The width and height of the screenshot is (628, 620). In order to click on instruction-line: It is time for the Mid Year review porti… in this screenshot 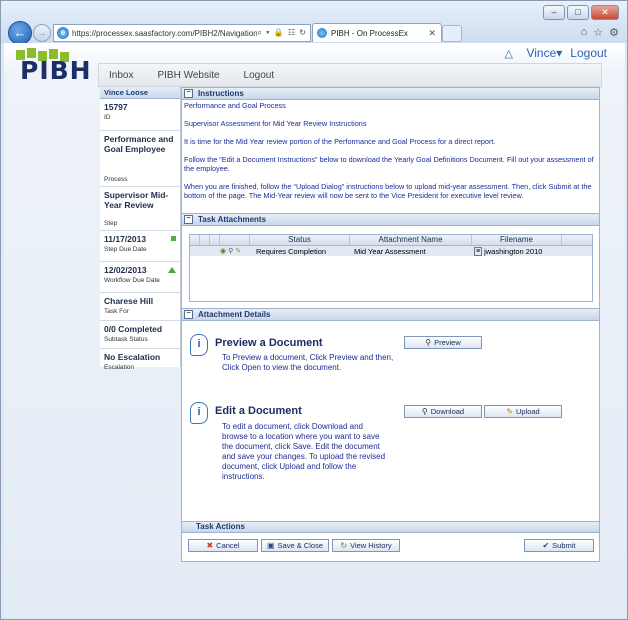, I will do `click(340, 141)`.